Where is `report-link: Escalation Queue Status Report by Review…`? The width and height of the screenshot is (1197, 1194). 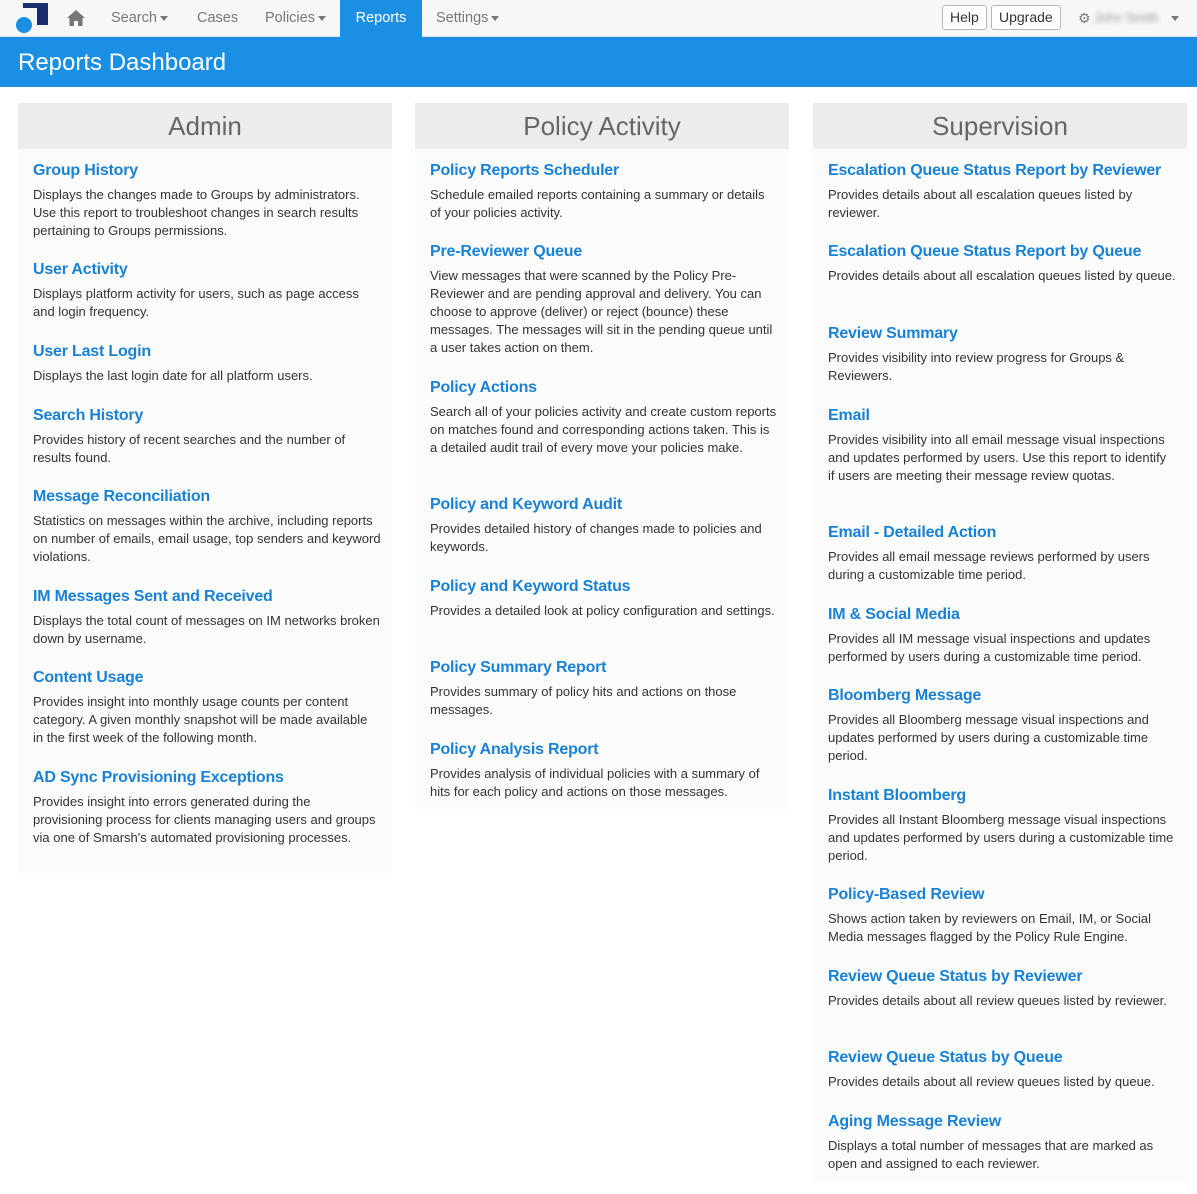
report-link: Escalation Queue Status Report by Review… is located at coordinates (1002, 171).